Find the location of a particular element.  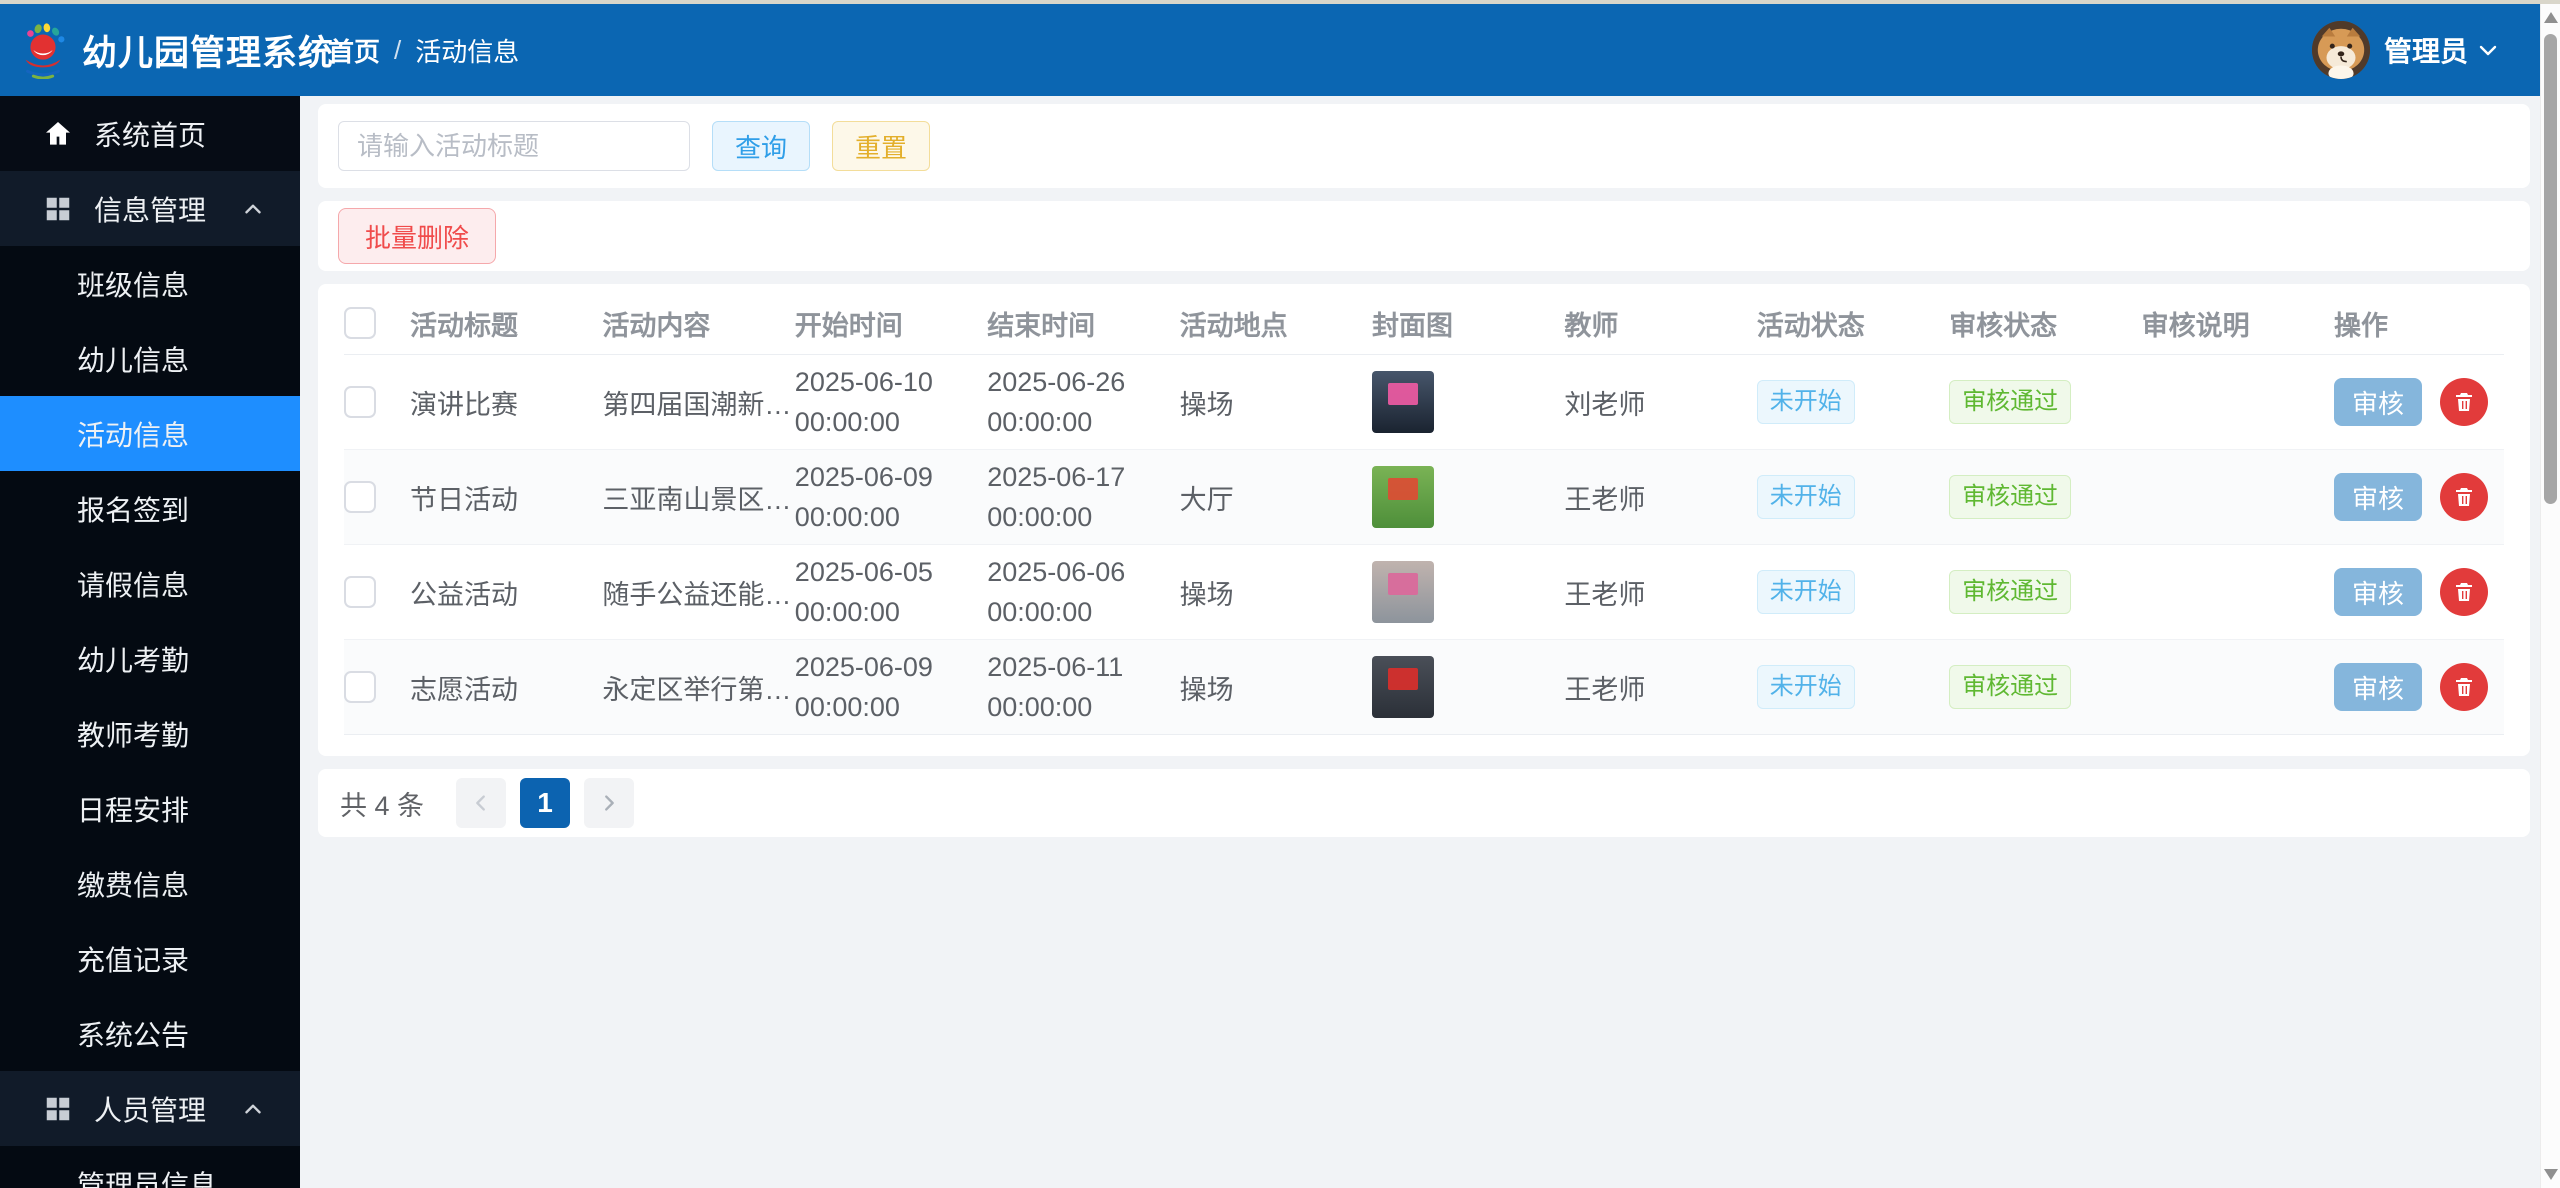

logo-area: 幼儿园管理系统 is located at coordinates (166, 50).